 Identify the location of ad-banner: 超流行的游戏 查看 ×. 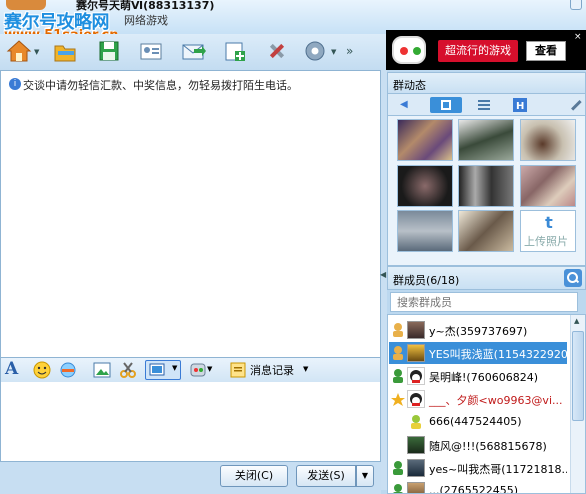
(486, 50).